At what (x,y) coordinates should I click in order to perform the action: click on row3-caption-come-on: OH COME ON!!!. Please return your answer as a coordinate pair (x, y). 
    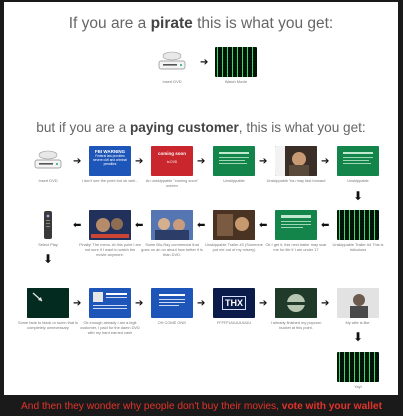
    Looking at the image, I should click on (172, 322).